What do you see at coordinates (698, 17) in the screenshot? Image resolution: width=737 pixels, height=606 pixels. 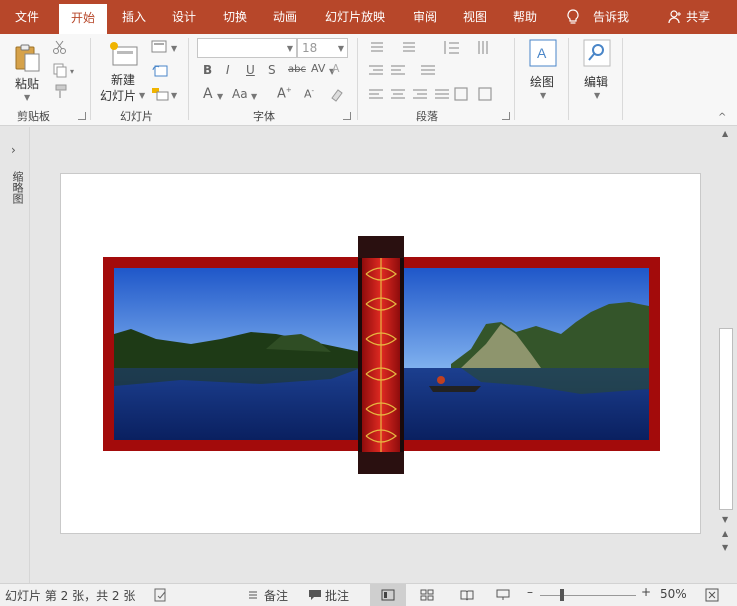 I see `share-label: 共享` at bounding box center [698, 17].